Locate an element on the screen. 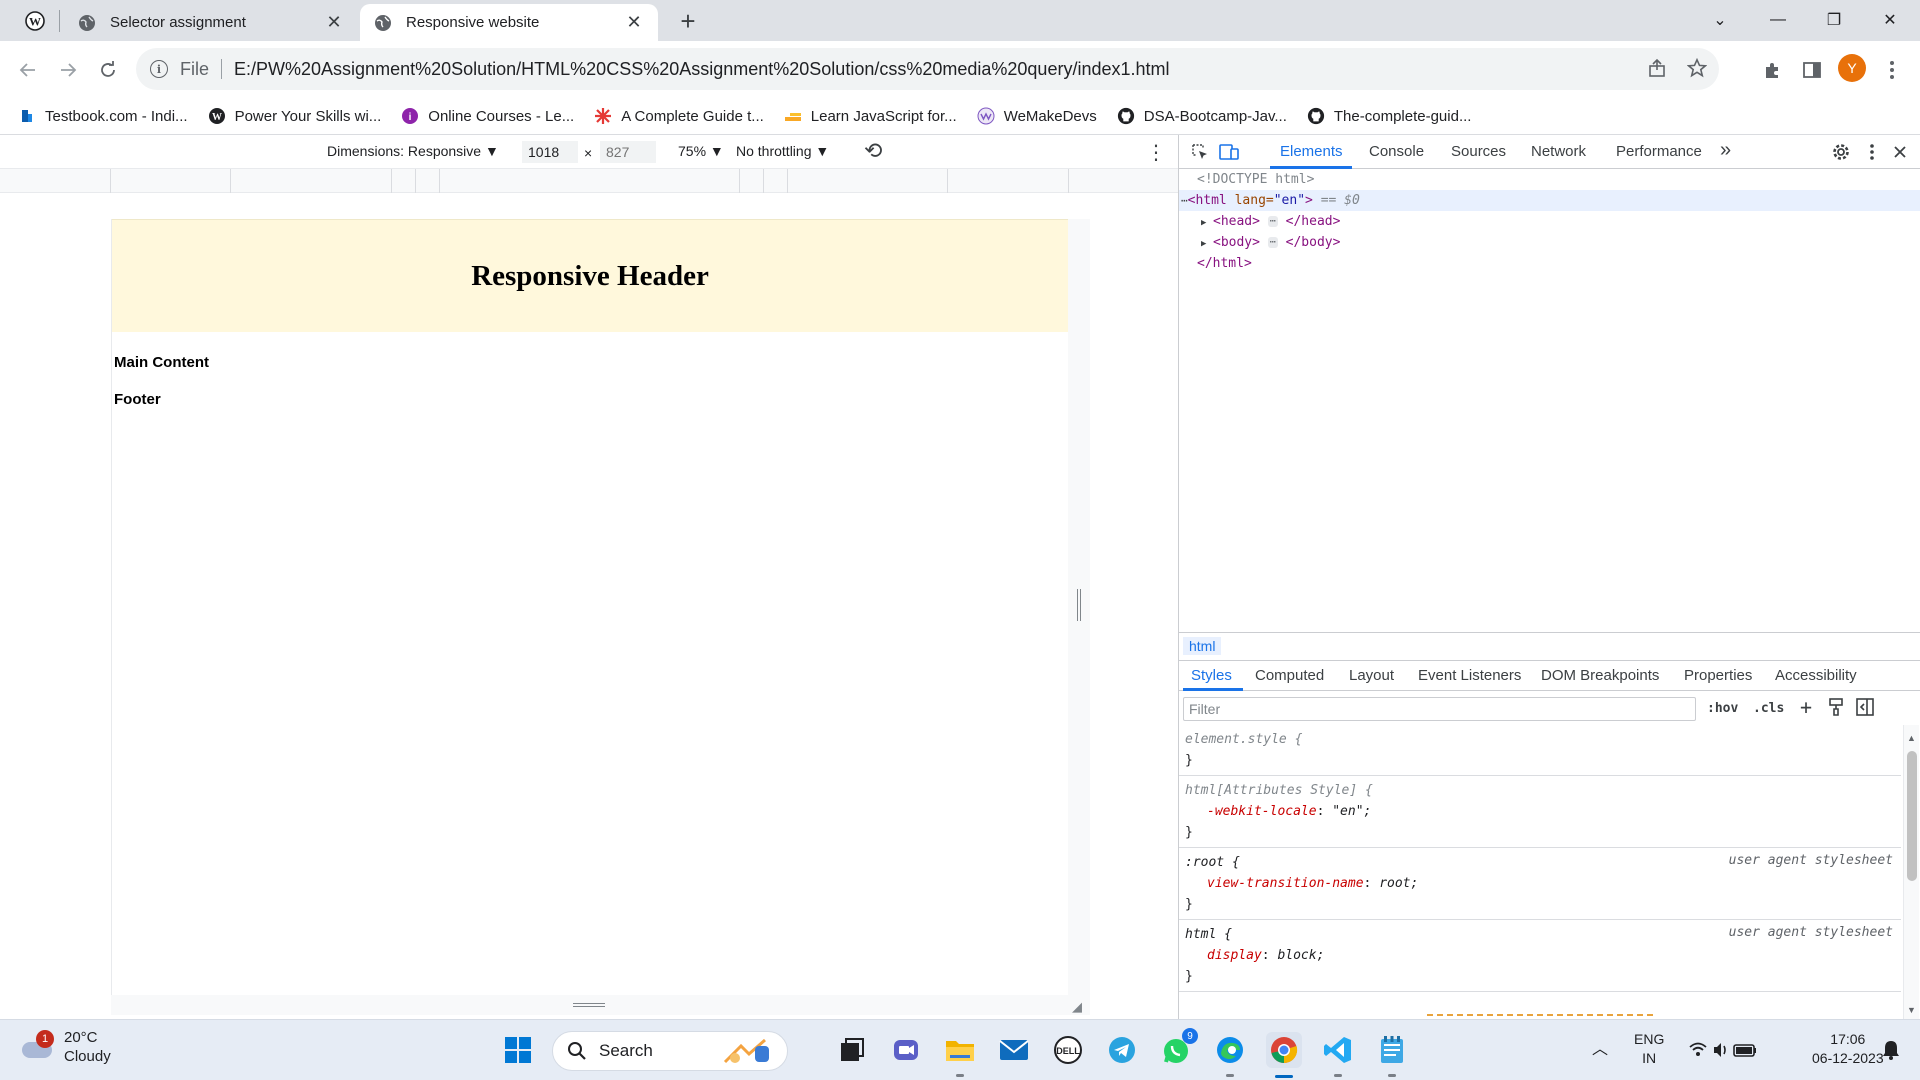 The width and height of the screenshot is (1920, 1080). mail-icon is located at coordinates (1014, 1050).